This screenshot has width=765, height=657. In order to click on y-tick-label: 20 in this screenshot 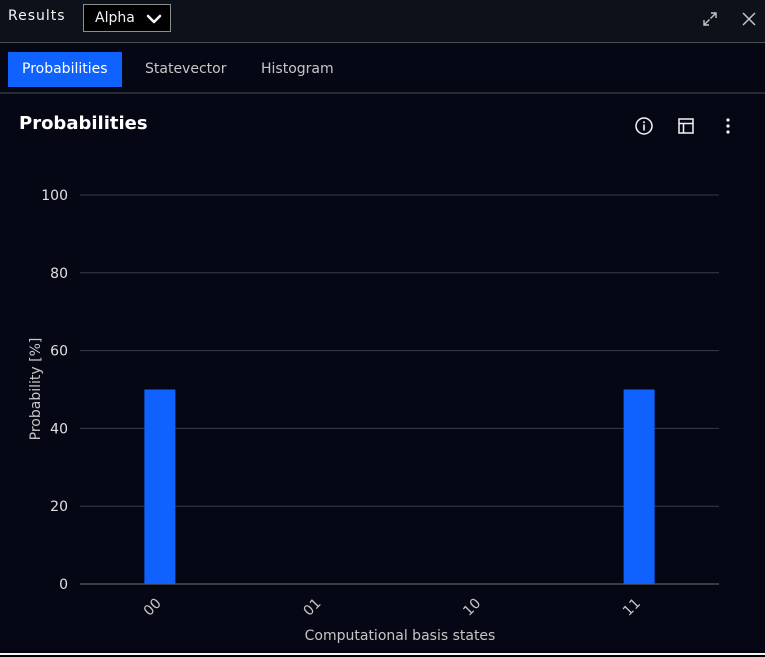, I will do `click(59, 507)`.